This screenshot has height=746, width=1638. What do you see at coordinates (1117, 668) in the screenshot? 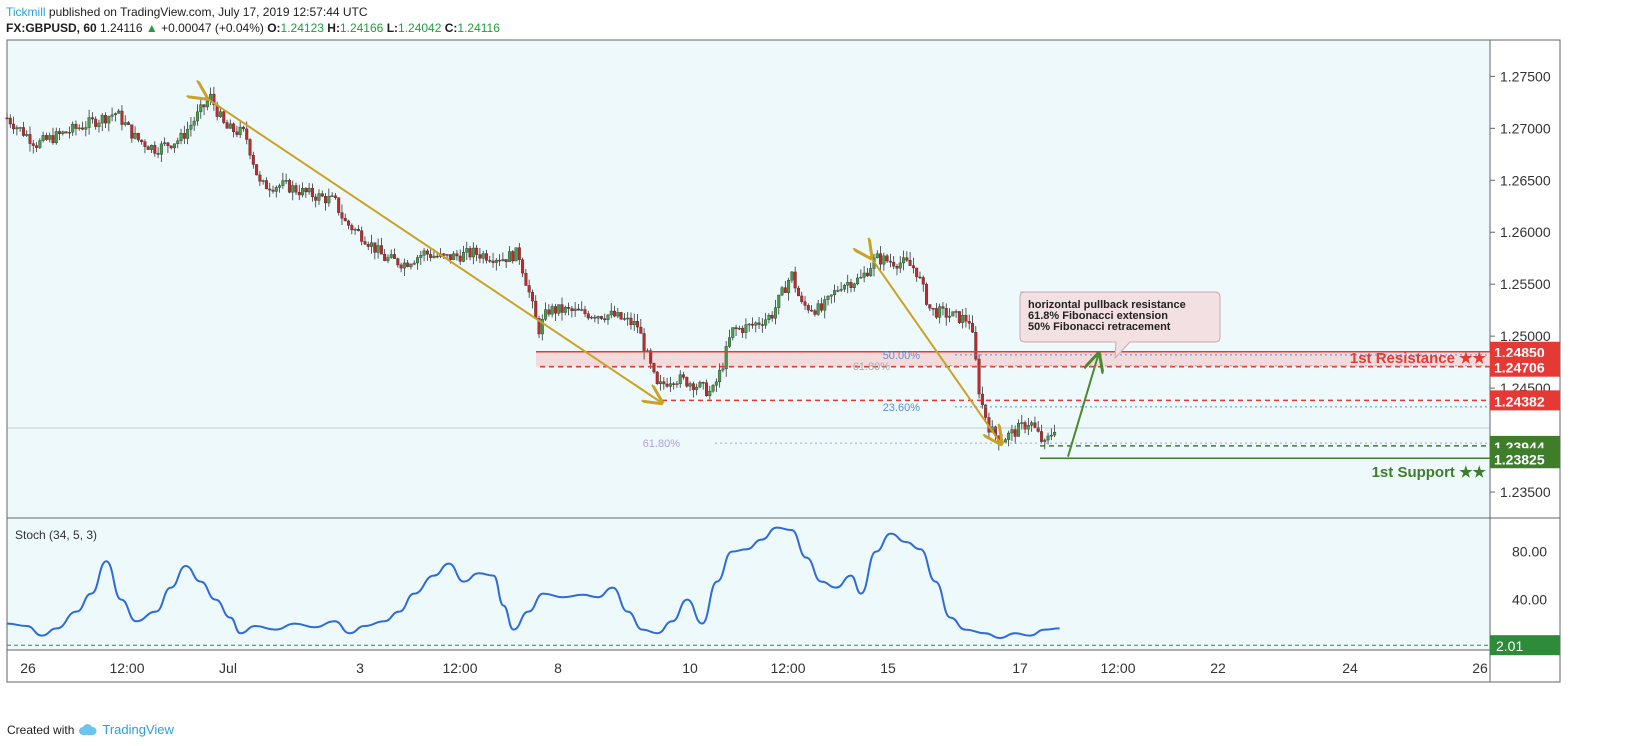
I see `time-tick-label: 12:00` at bounding box center [1117, 668].